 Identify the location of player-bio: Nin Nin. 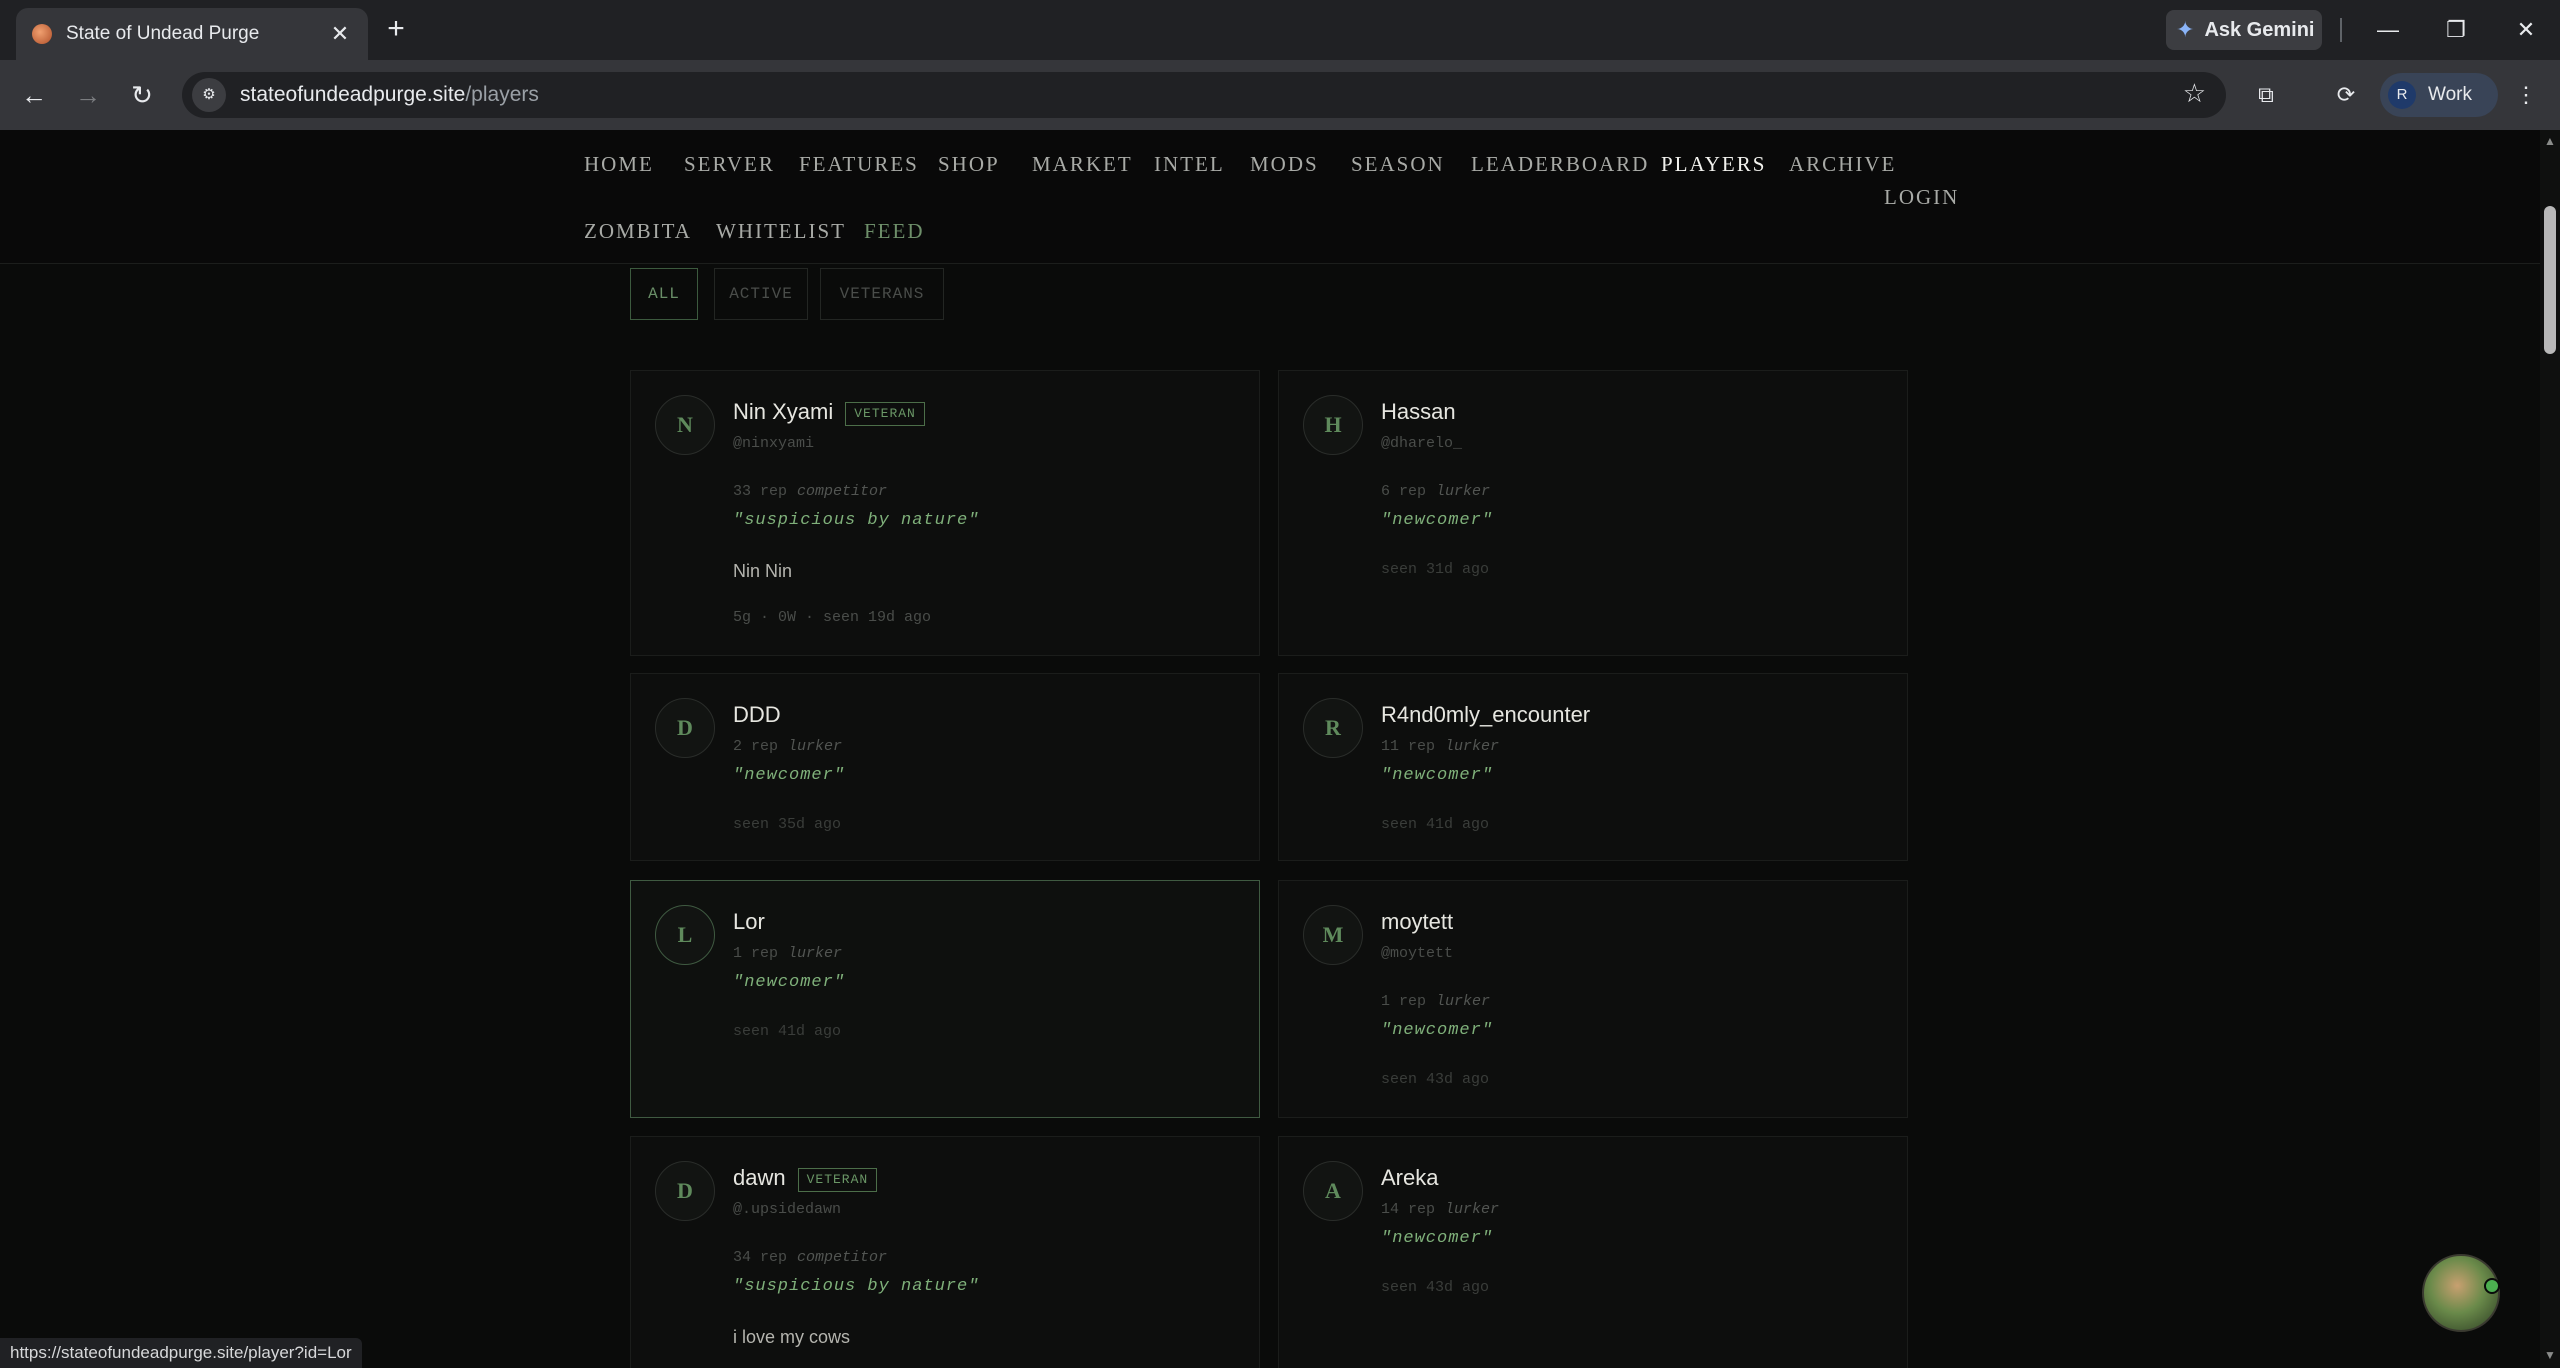
(763, 571).